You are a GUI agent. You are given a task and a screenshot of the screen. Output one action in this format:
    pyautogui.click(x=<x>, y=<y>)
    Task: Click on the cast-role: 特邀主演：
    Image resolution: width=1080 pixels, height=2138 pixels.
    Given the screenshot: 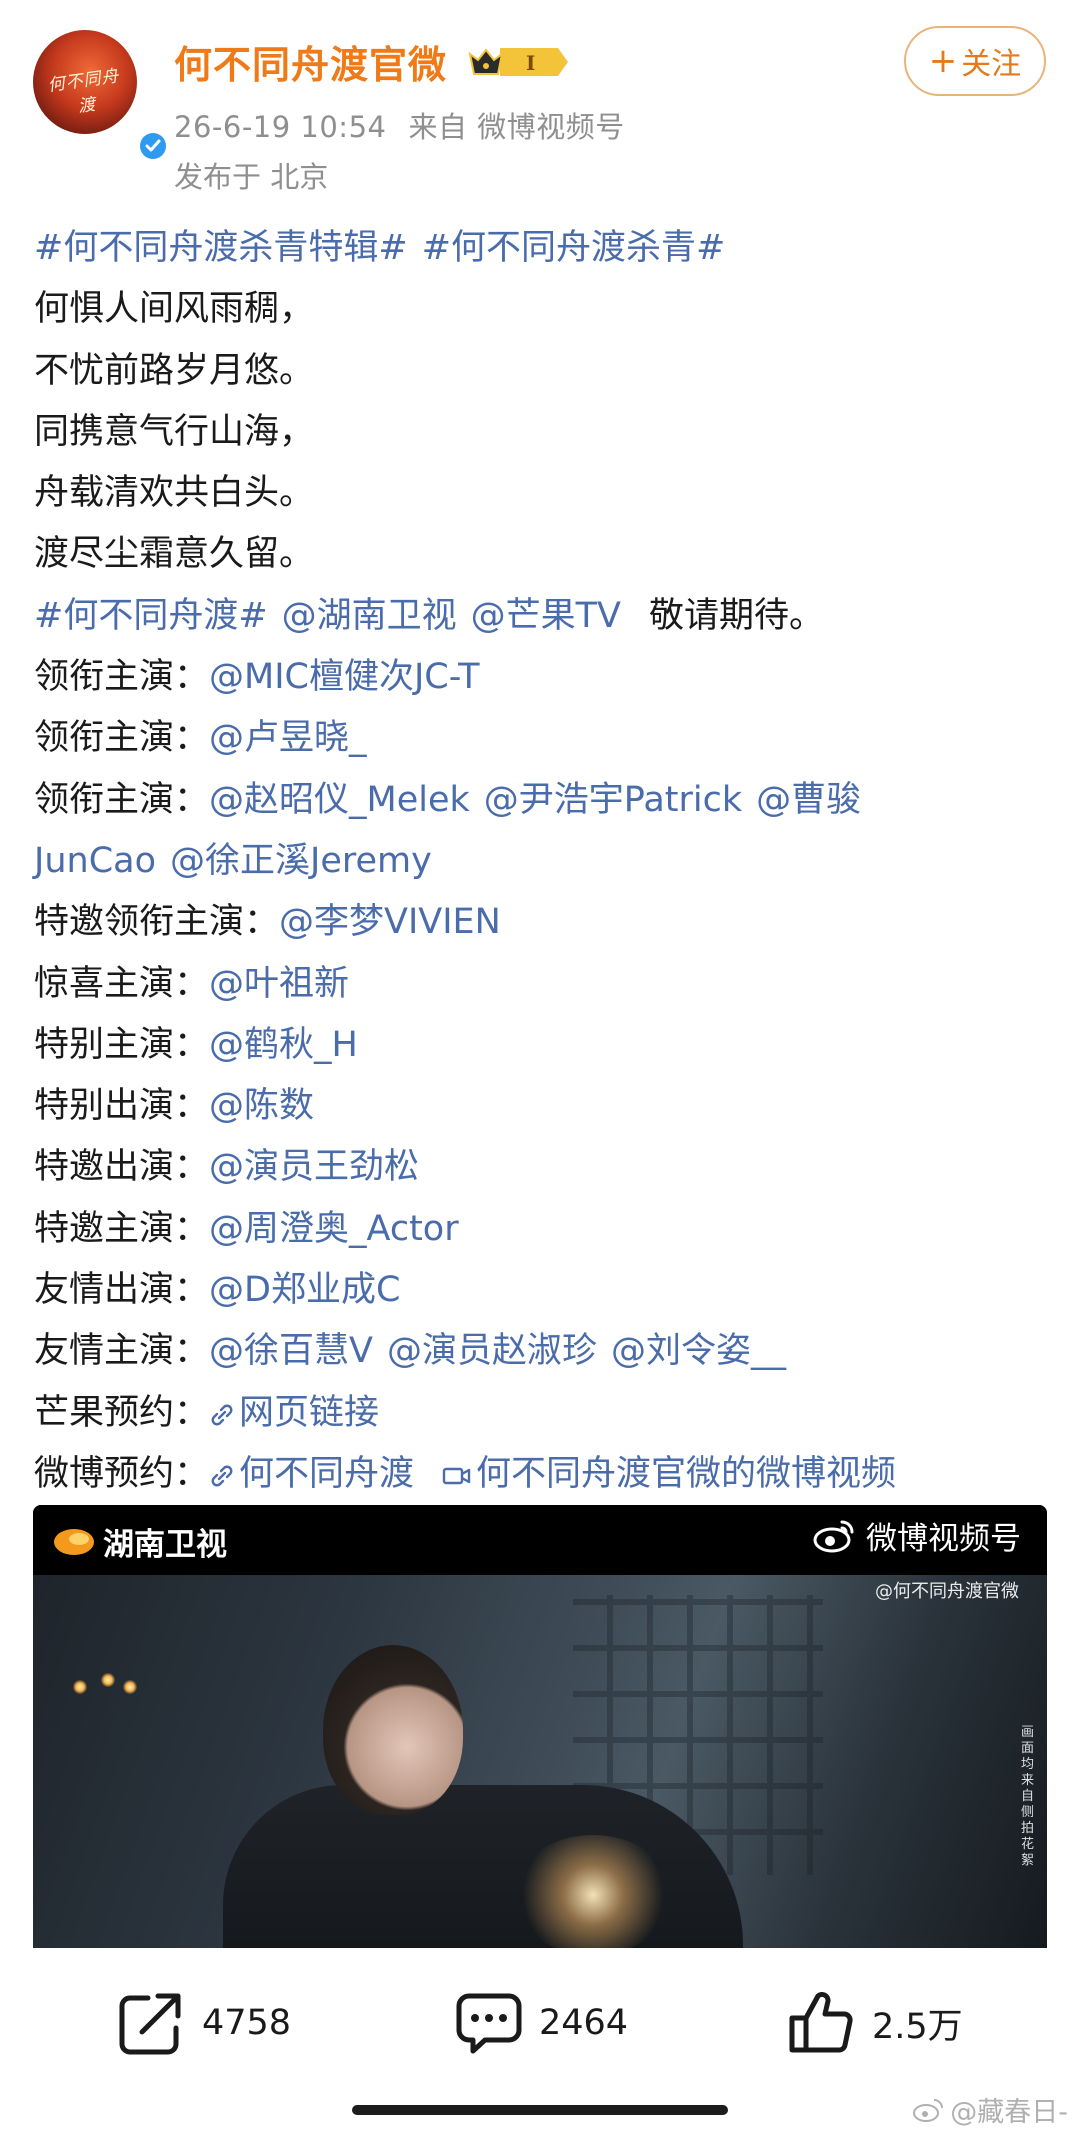 What is the action you would take?
    pyautogui.click(x=122, y=1228)
    